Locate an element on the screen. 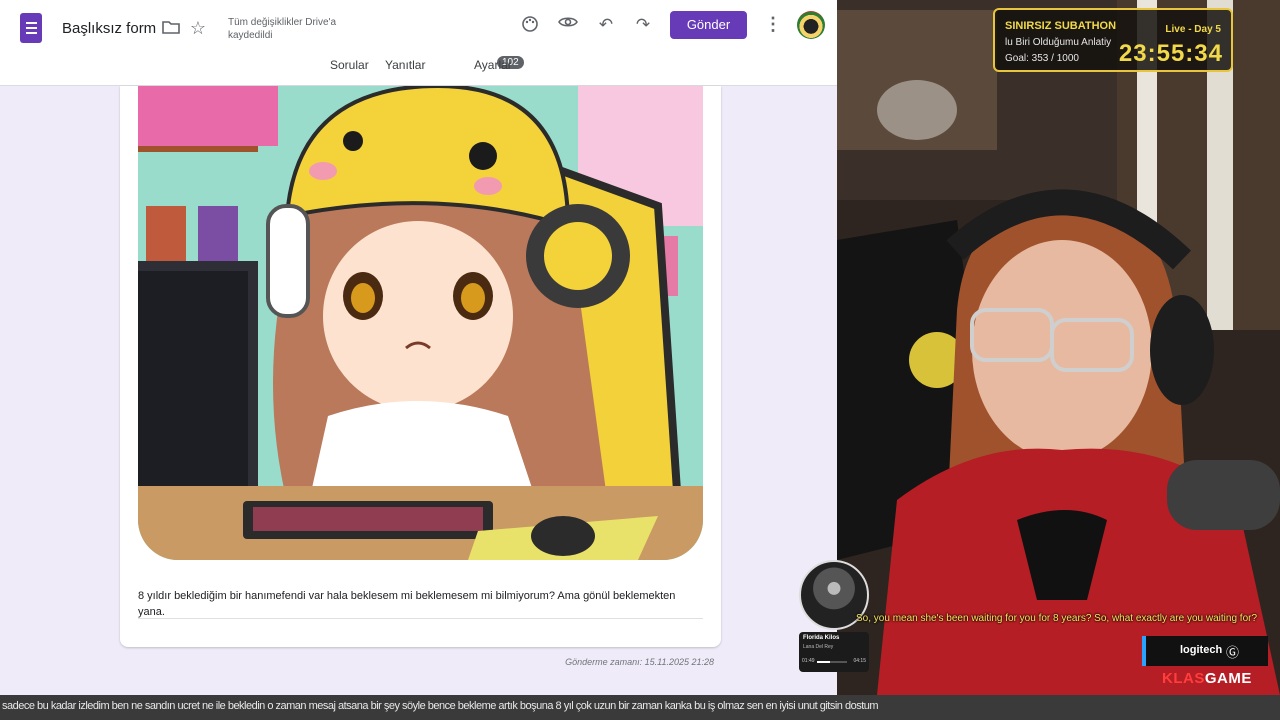 Image resolution: width=1280 pixels, height=720 pixels. song-elapsed: 01:49 is located at coordinates (808, 661).